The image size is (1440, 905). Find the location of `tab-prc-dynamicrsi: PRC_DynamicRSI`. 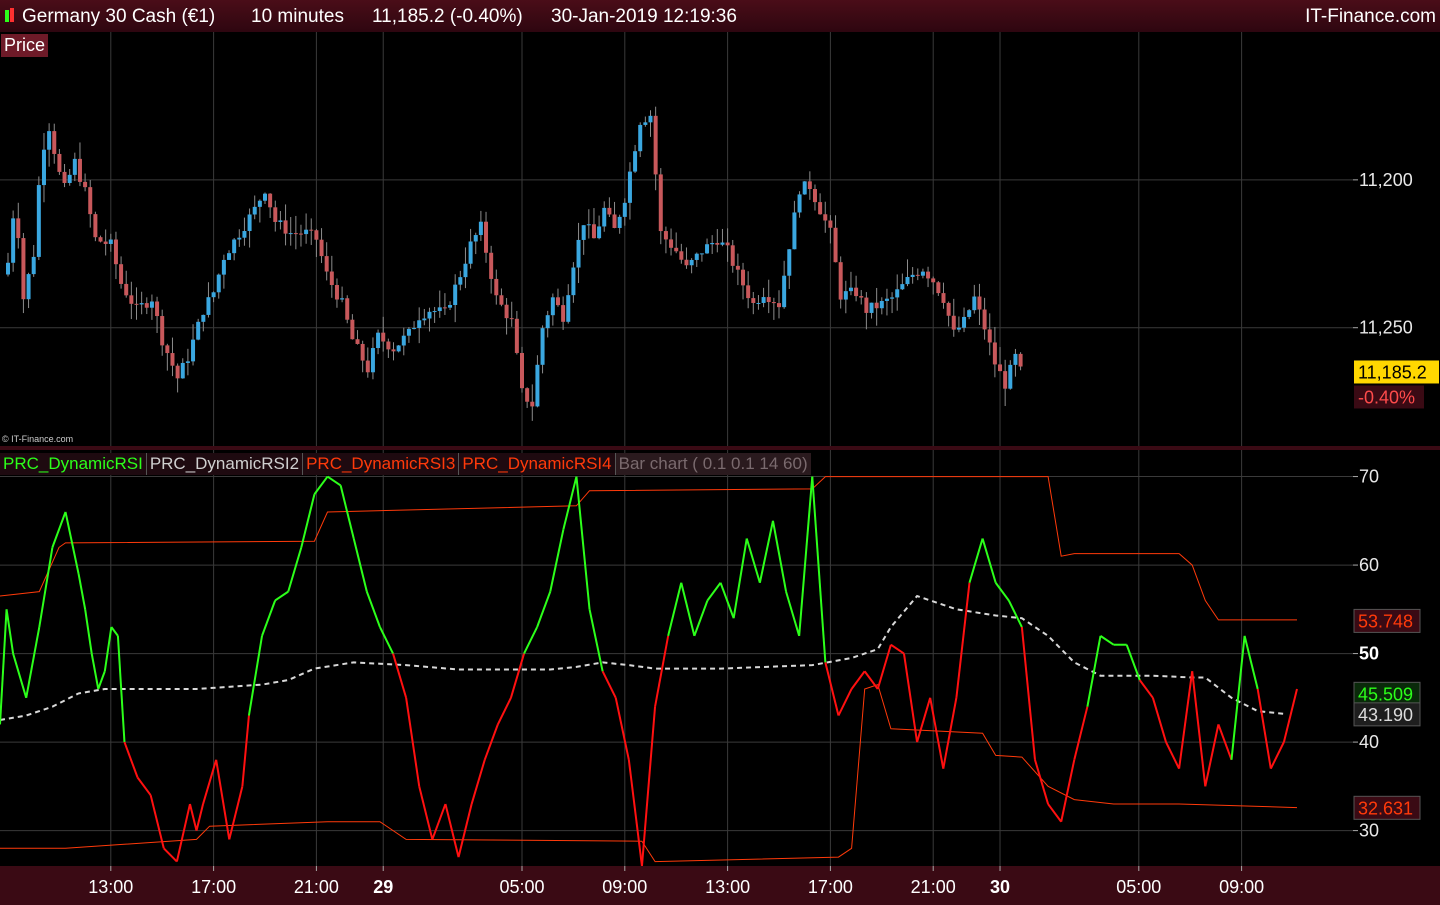

tab-prc-dynamicrsi: PRC_DynamicRSI is located at coordinates (73, 464).